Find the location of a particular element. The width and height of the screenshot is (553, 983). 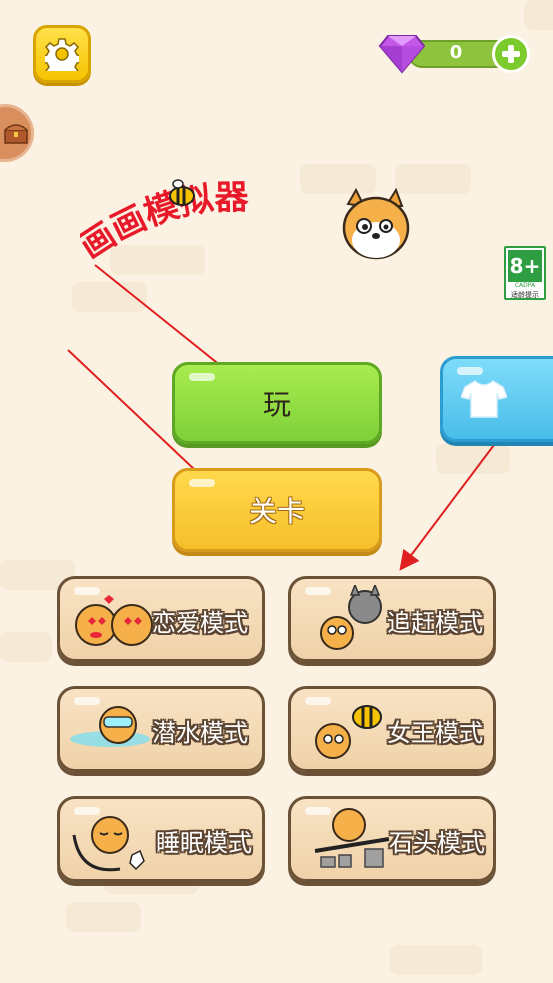

chest-button is located at coordinates (17, 133).